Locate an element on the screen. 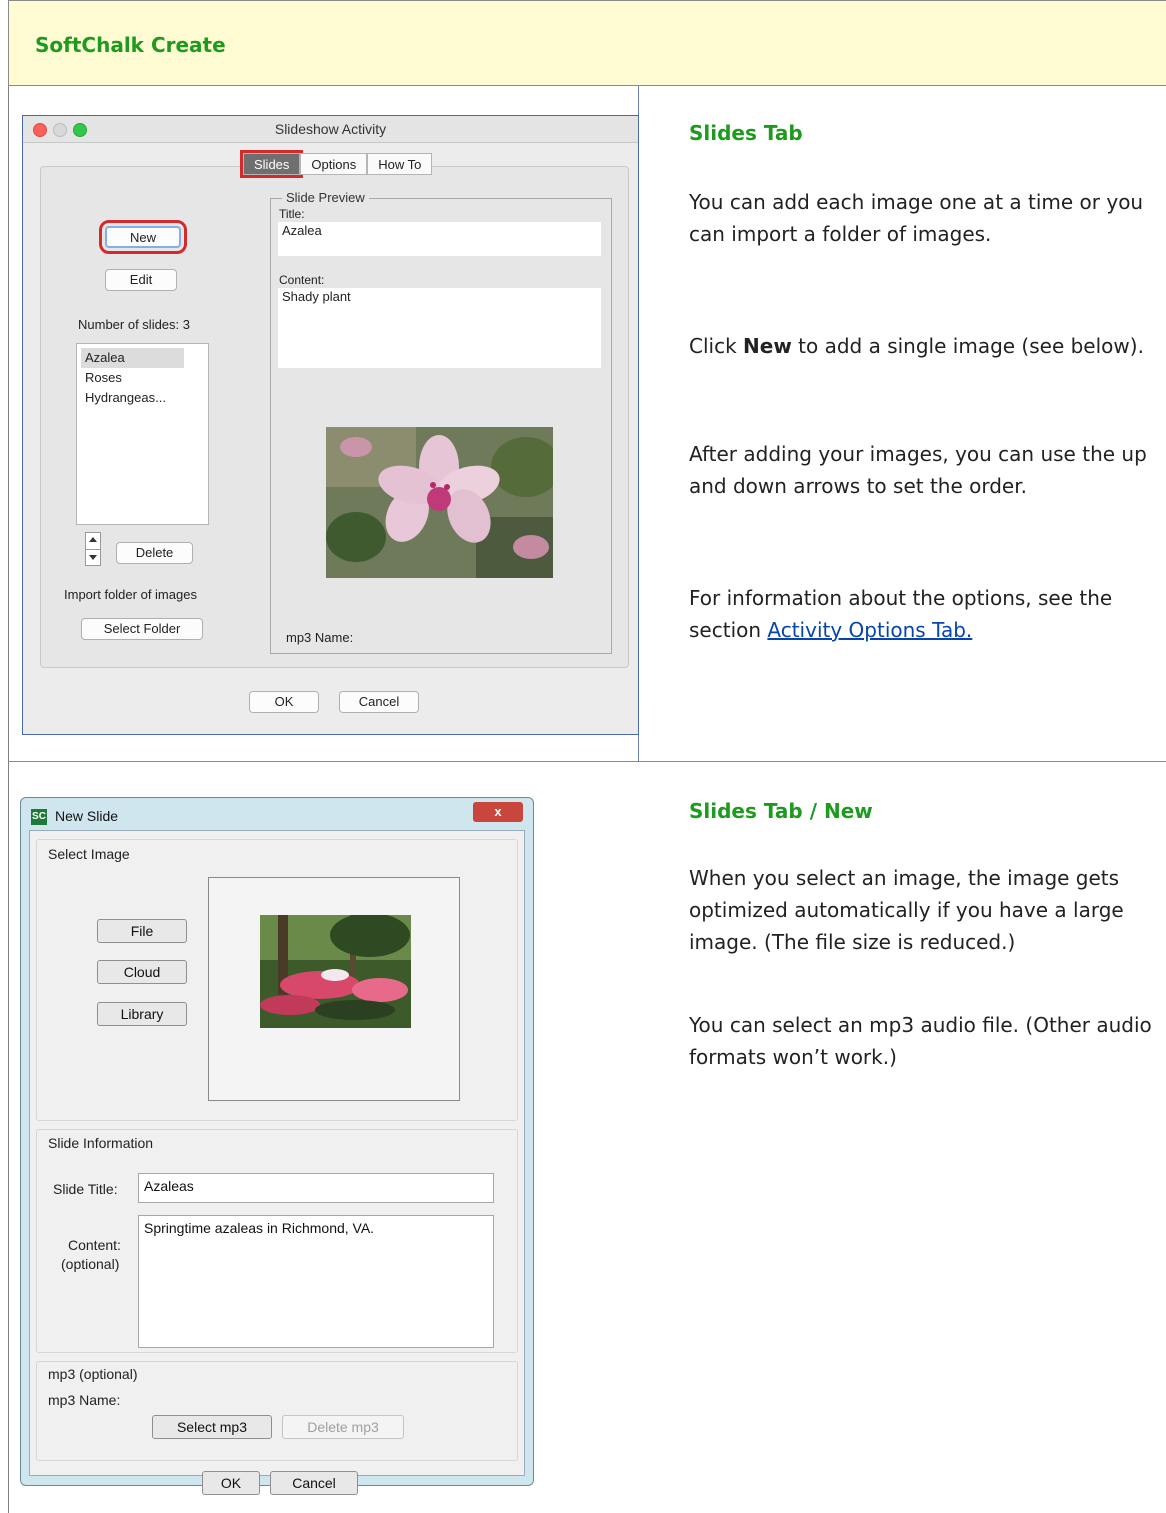  close-icon: x is located at coordinates (498, 812).